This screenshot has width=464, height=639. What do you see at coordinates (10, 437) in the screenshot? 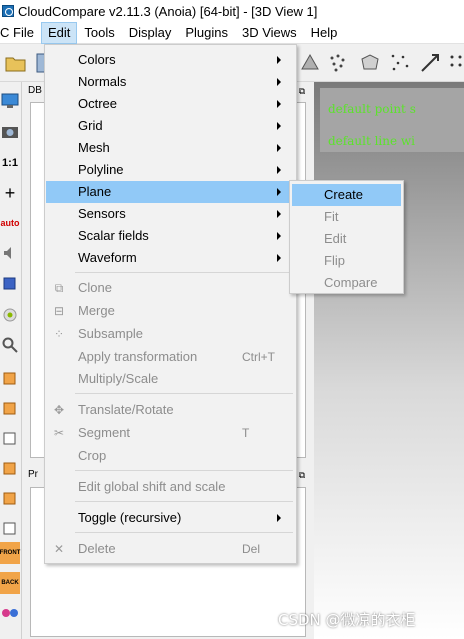
I see `view-left-icon` at bounding box center [10, 437].